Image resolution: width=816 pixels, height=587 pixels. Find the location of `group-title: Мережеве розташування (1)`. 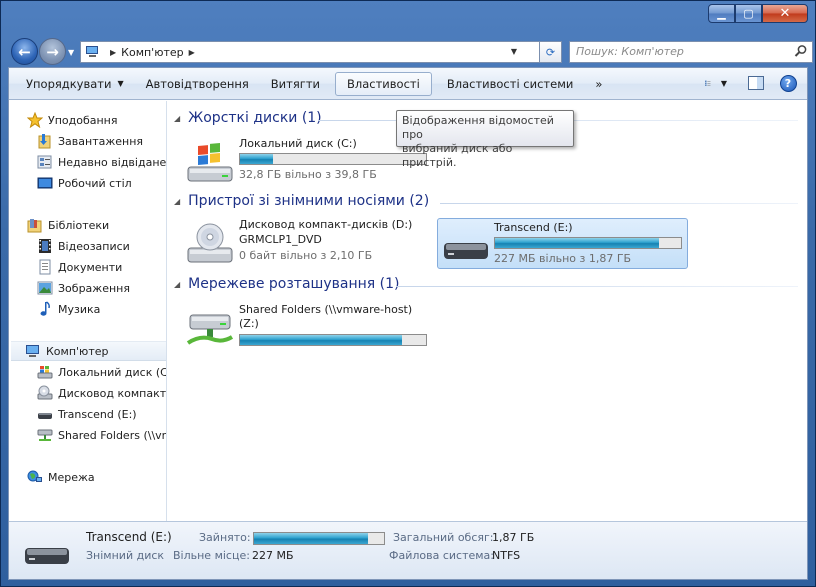

group-title: Мережеве розташування (1) is located at coordinates (294, 284).